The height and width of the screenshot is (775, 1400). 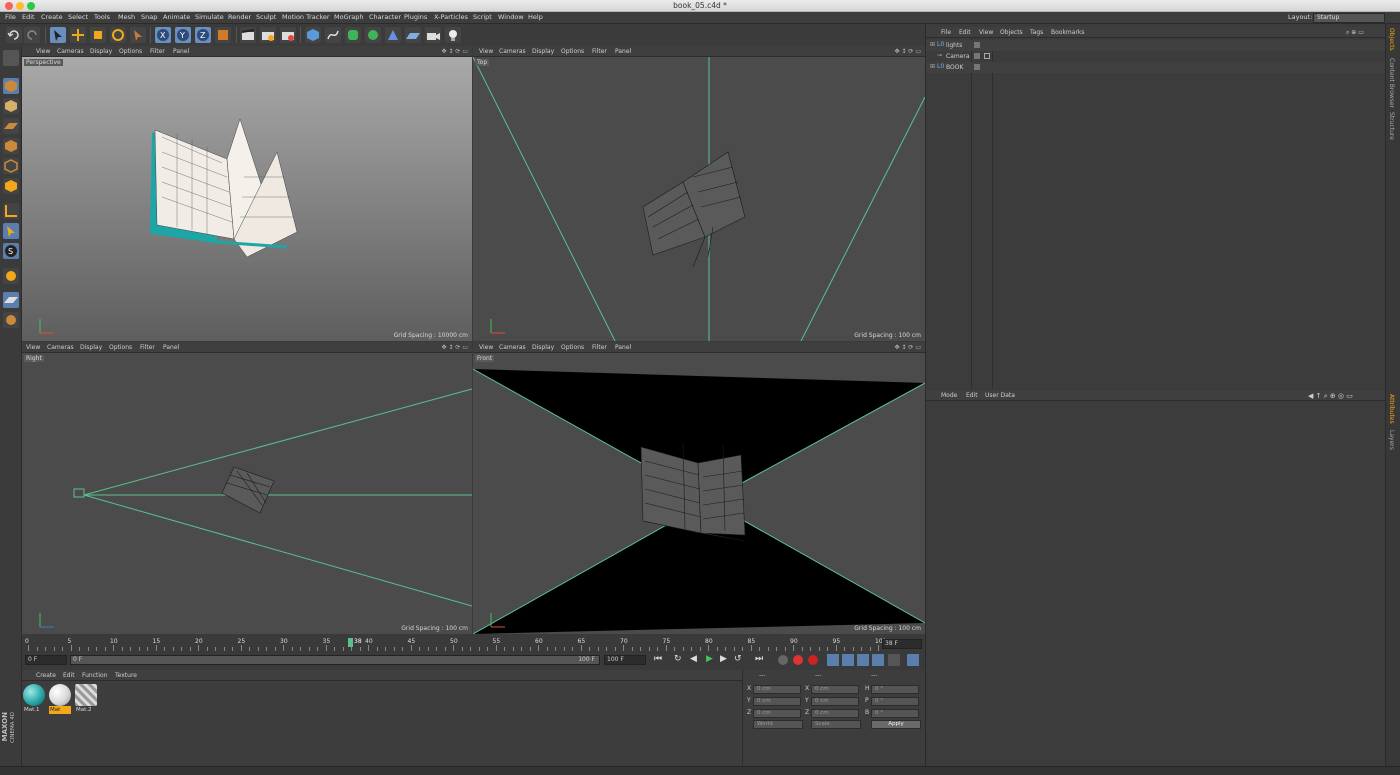 I want to click on menu-tools: Tools, so click(x=102, y=17).